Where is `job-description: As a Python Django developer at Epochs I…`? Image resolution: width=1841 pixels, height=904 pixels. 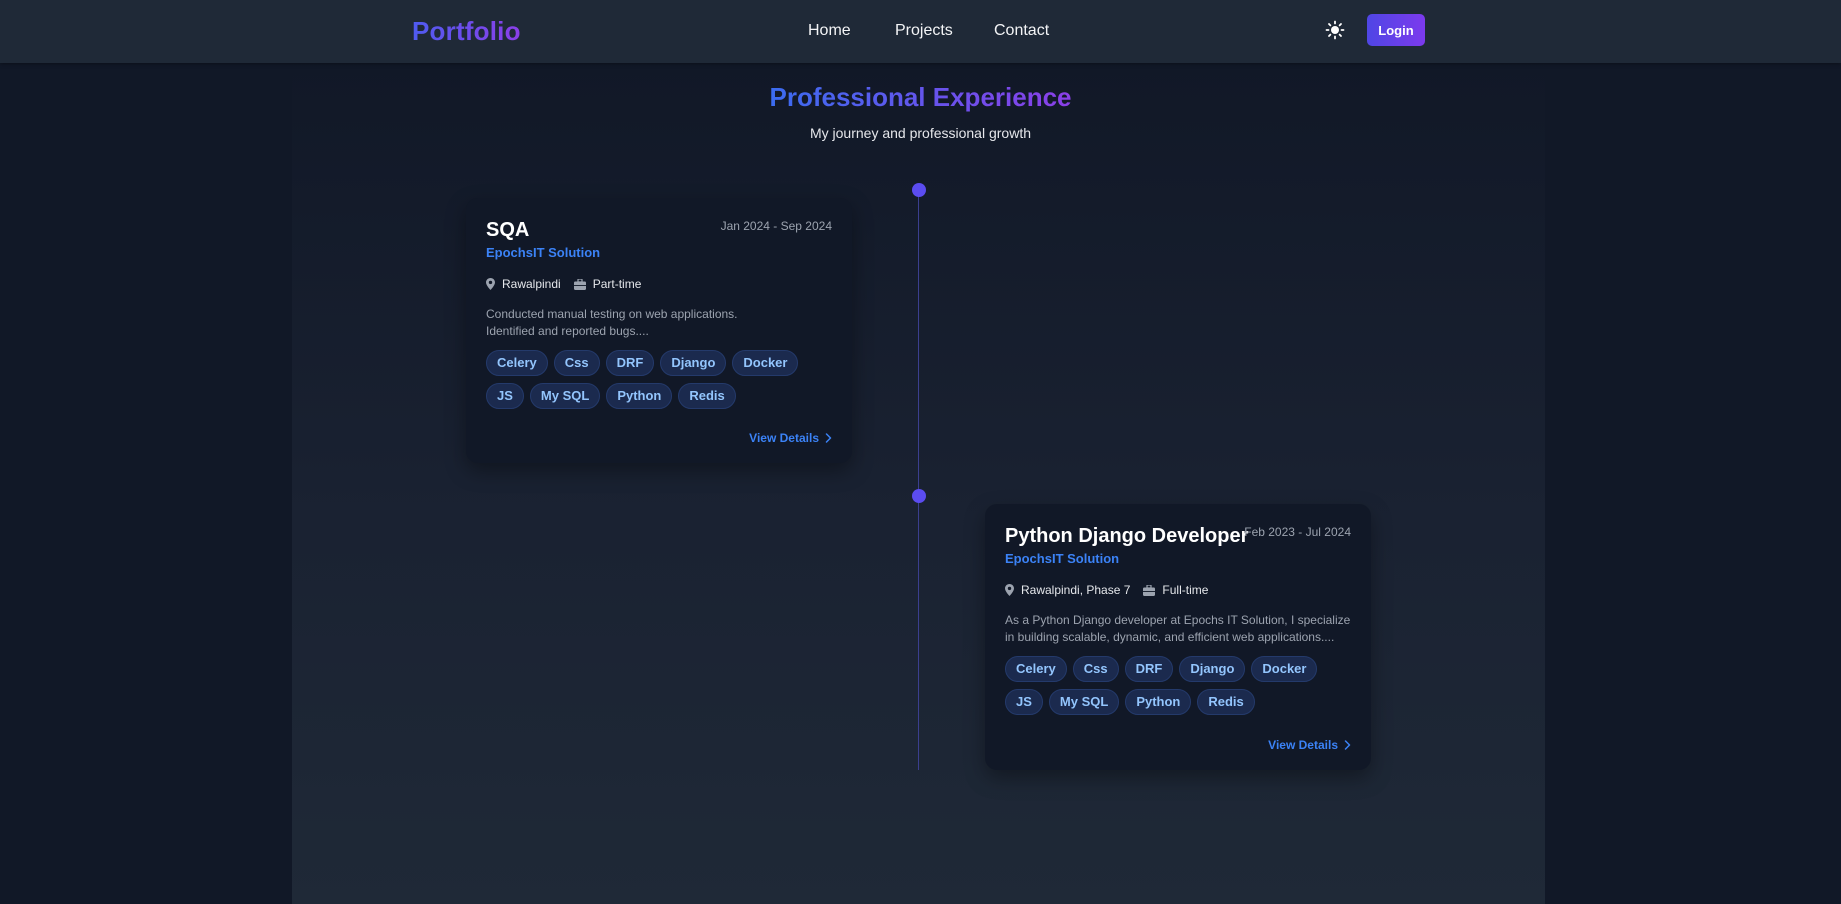 job-description: As a Python Django developer at Epochs I… is located at coordinates (1178, 628).